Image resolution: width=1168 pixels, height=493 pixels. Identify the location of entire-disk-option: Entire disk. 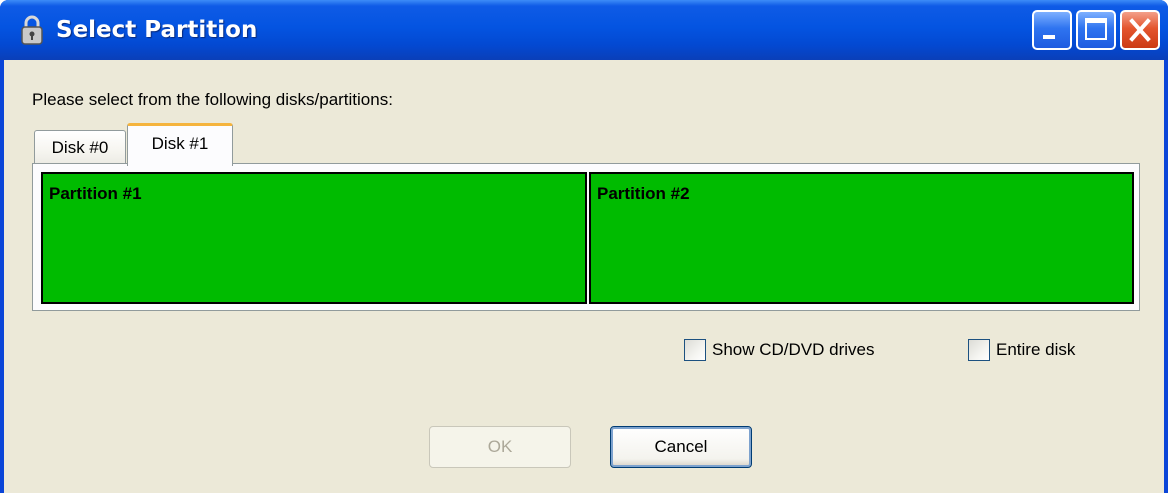
(1021, 350).